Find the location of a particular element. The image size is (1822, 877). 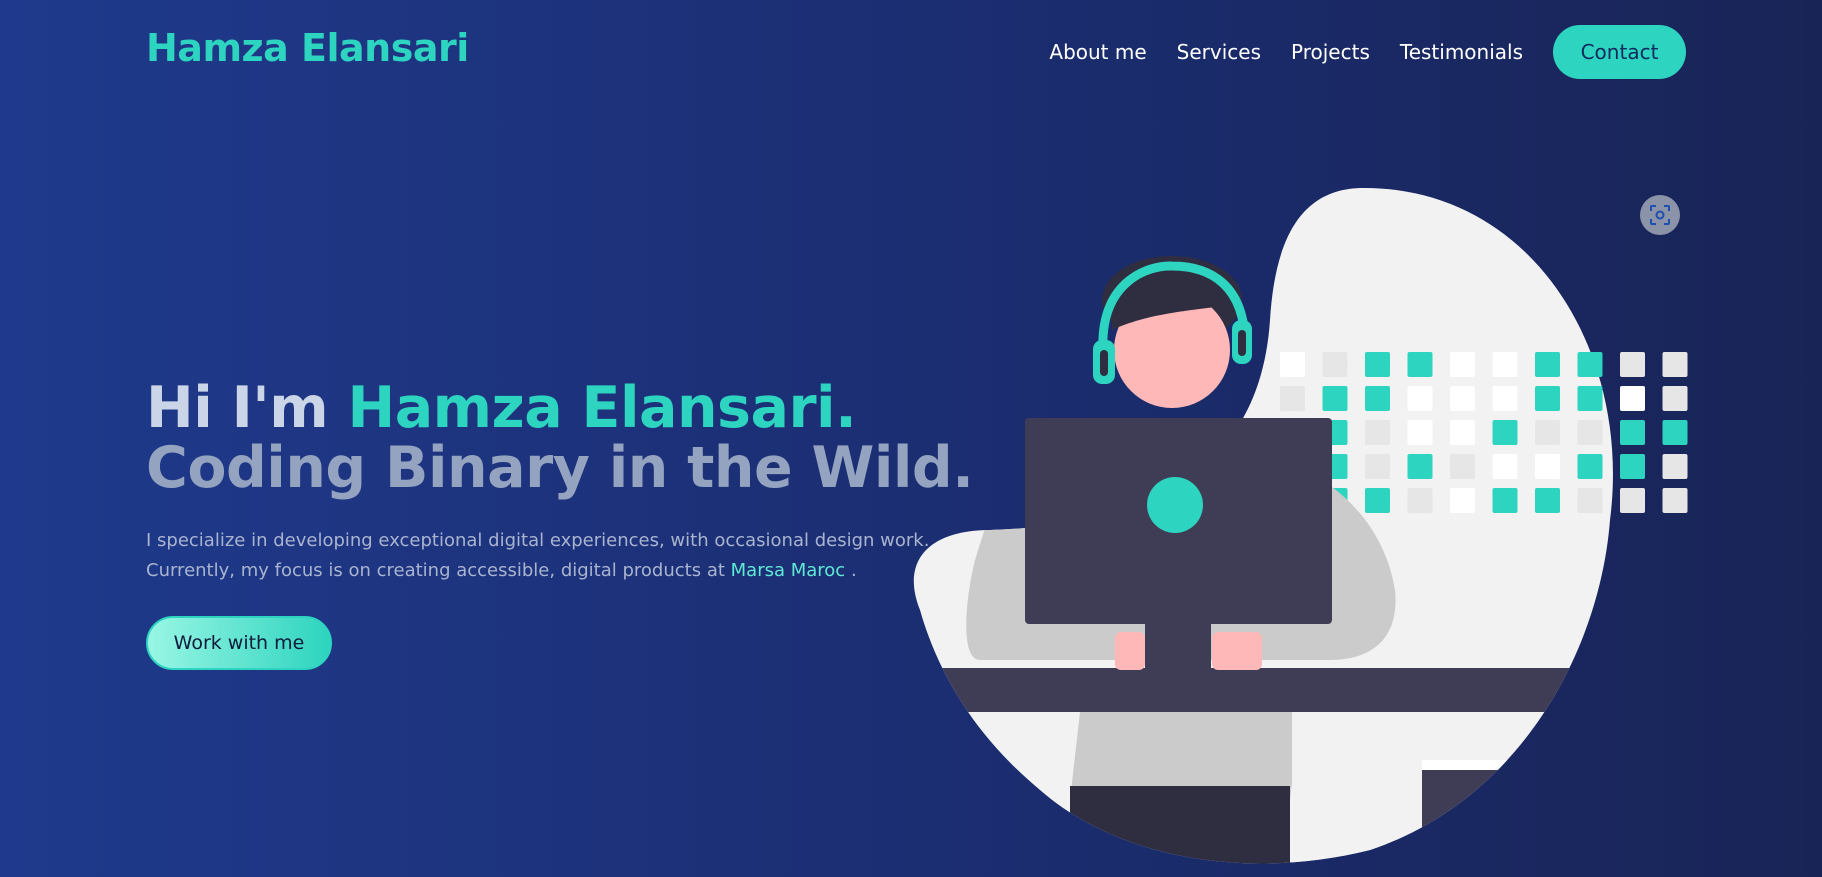

hero-name: Hamza Elansari. is located at coordinates (602, 408).